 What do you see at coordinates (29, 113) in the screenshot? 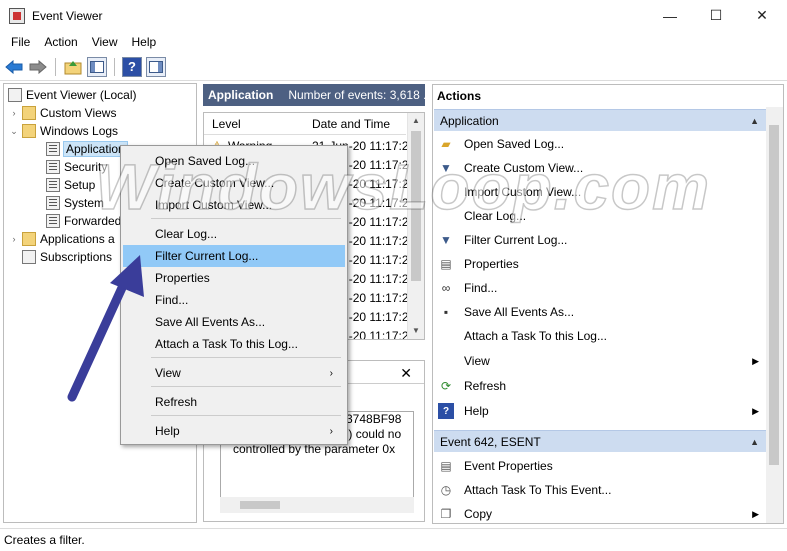
I see `folder-icon` at bounding box center [29, 113].